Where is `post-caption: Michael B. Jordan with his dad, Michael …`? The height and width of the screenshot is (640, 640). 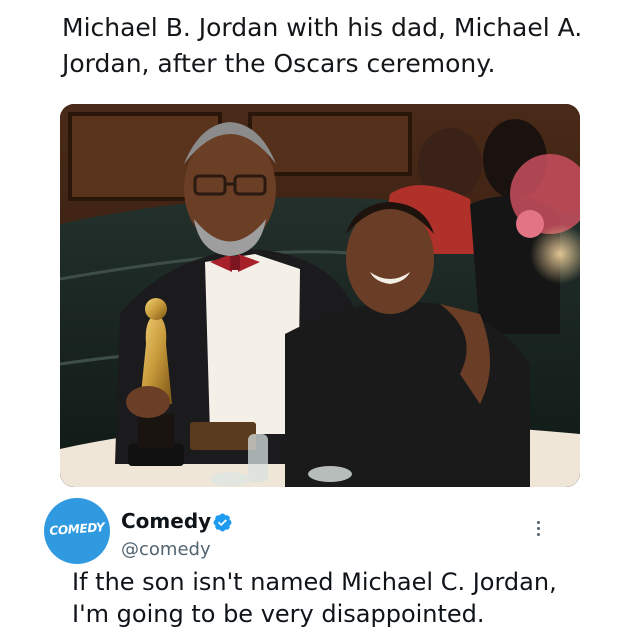 post-caption: Michael B. Jordan with his dad, Michael … is located at coordinates (322, 45).